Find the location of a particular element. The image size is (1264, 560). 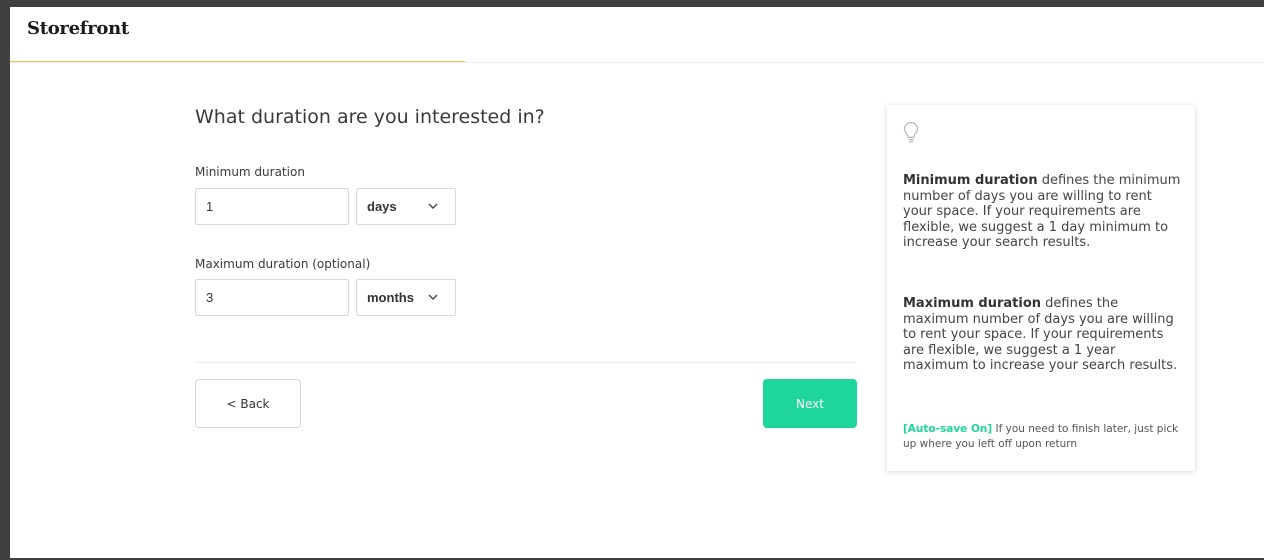

maximum-duration-input is located at coordinates (272, 297).